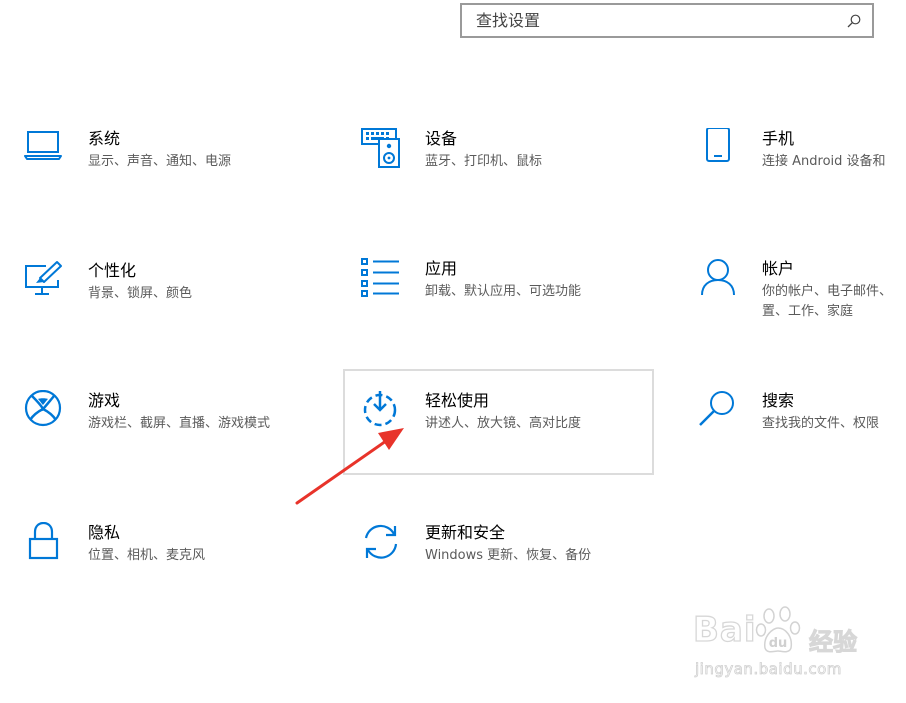  I want to click on watermark-jingyan: 经验, so click(833, 642).